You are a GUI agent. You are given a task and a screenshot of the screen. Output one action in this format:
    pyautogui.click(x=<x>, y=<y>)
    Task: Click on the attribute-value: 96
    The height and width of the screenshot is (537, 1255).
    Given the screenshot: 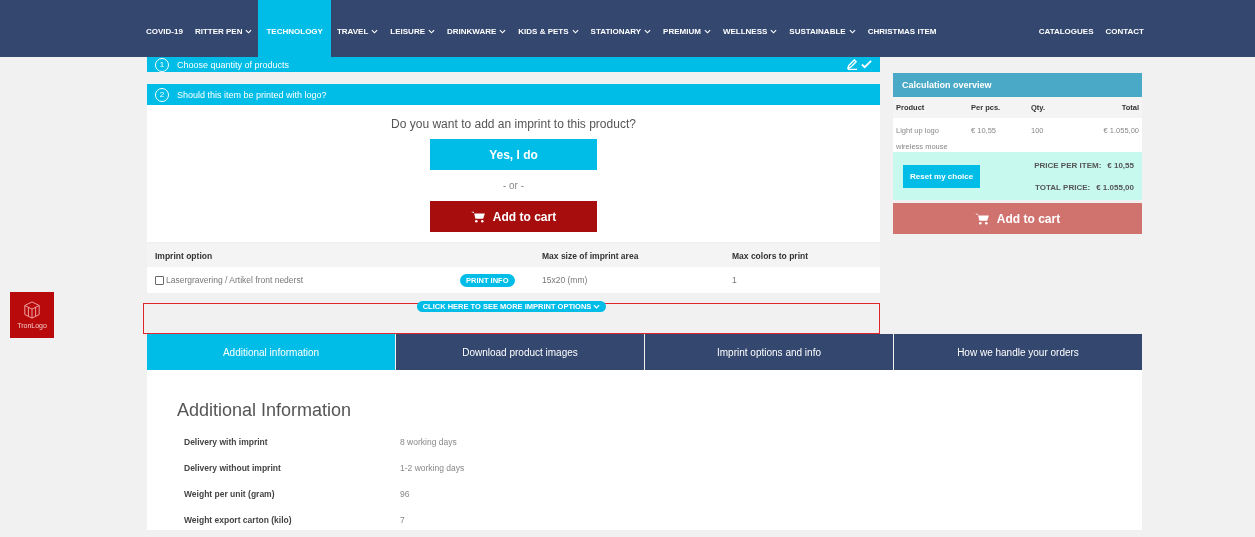 What is the action you would take?
    pyautogui.click(x=405, y=494)
    